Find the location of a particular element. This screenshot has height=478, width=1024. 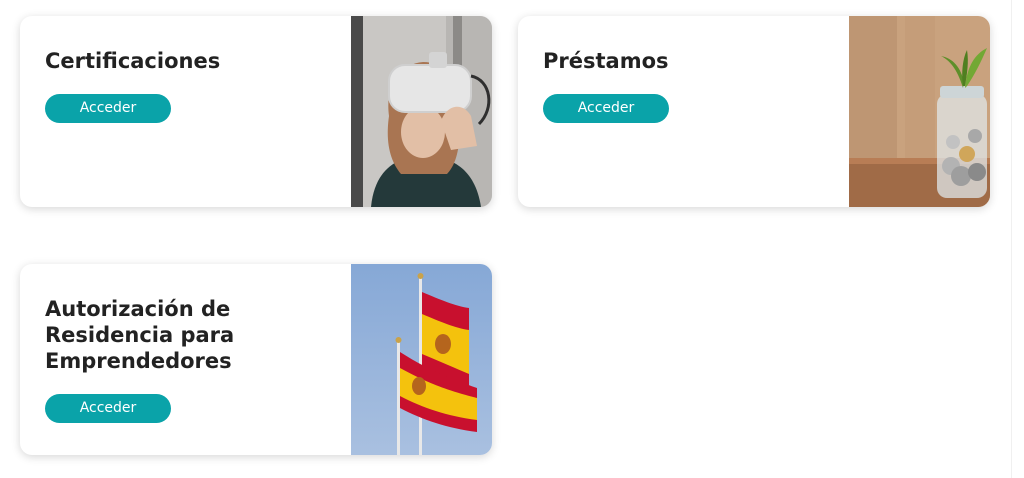

coin-jar-image is located at coordinates (919, 111).